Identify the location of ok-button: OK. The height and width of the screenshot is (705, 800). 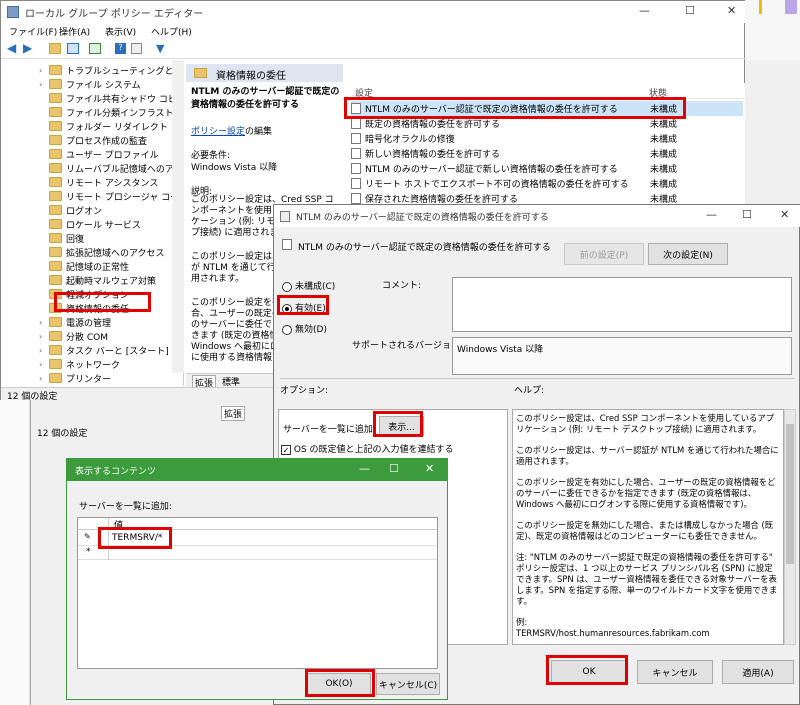
(589, 672).